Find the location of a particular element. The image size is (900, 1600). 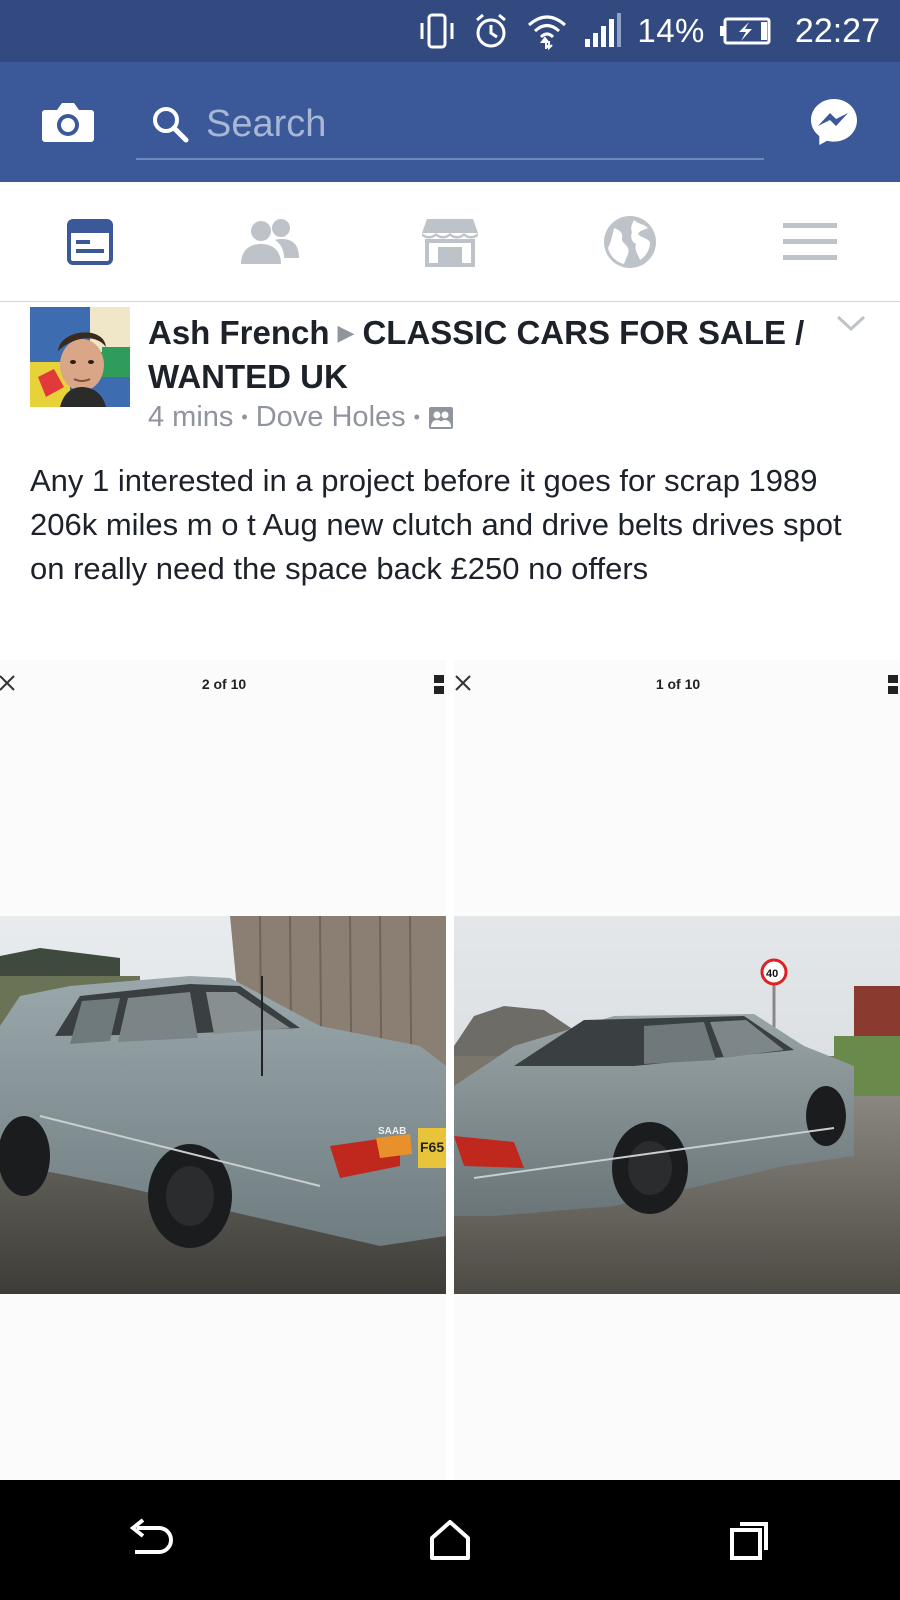

tab-menu is located at coordinates (810, 241).